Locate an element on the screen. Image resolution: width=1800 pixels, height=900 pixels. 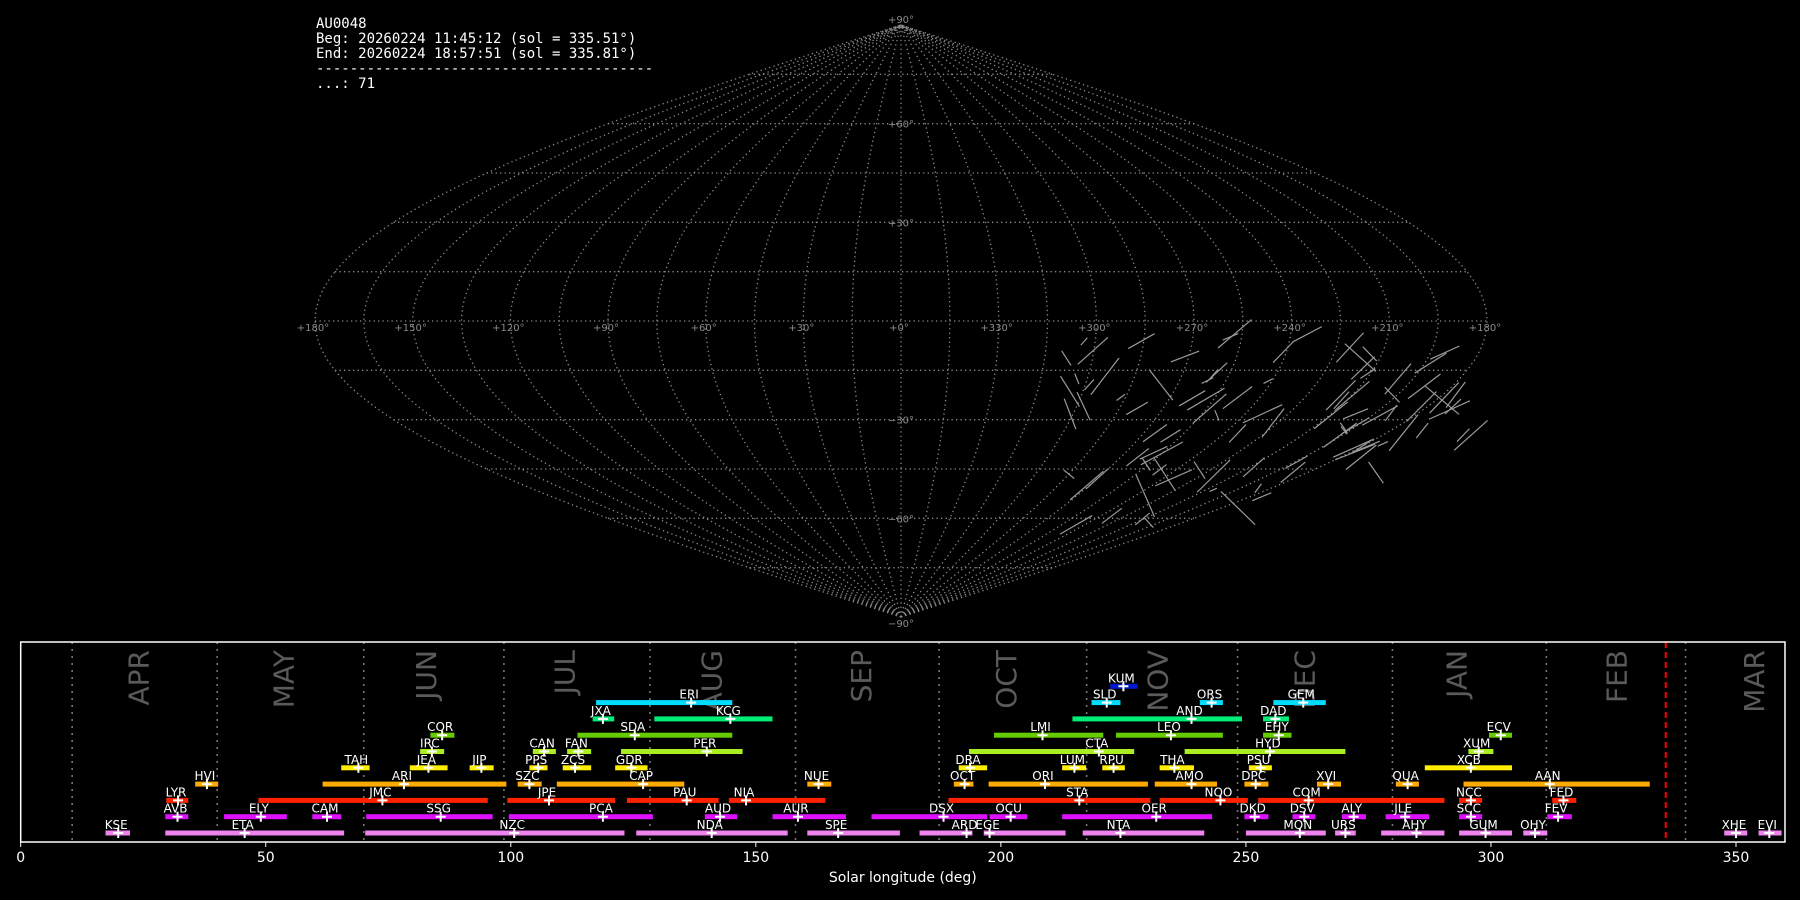
shower-bar-ncc is located at coordinates (1471, 800).